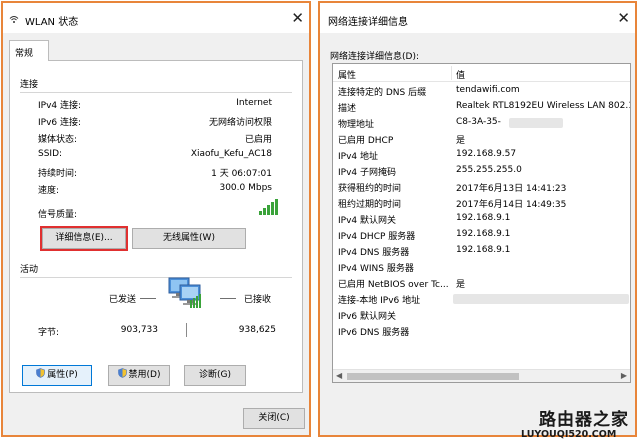 This screenshot has height=446, width=640. Describe the element at coordinates (358, 157) in the screenshot. I see `property-cell: IPv4 地址` at that location.